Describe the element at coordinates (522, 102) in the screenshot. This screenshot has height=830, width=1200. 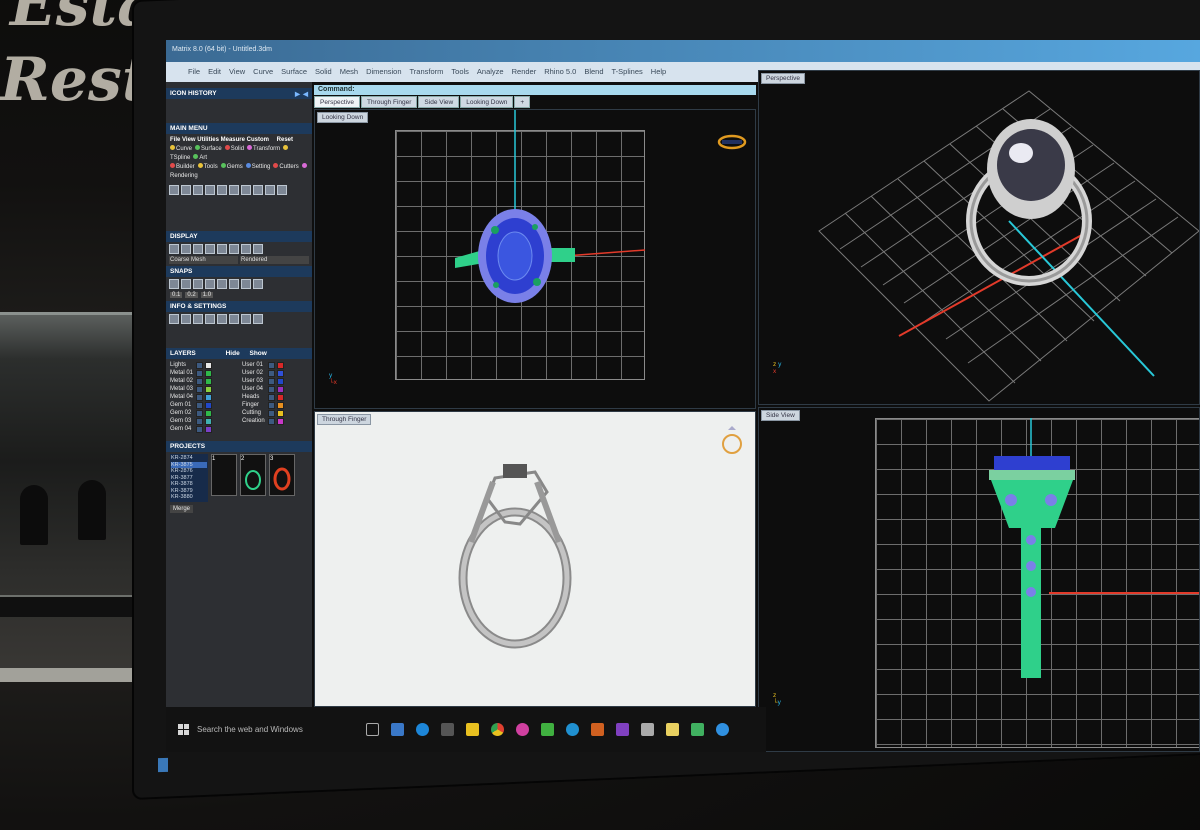
I see `add-tab-icon: +` at that location.